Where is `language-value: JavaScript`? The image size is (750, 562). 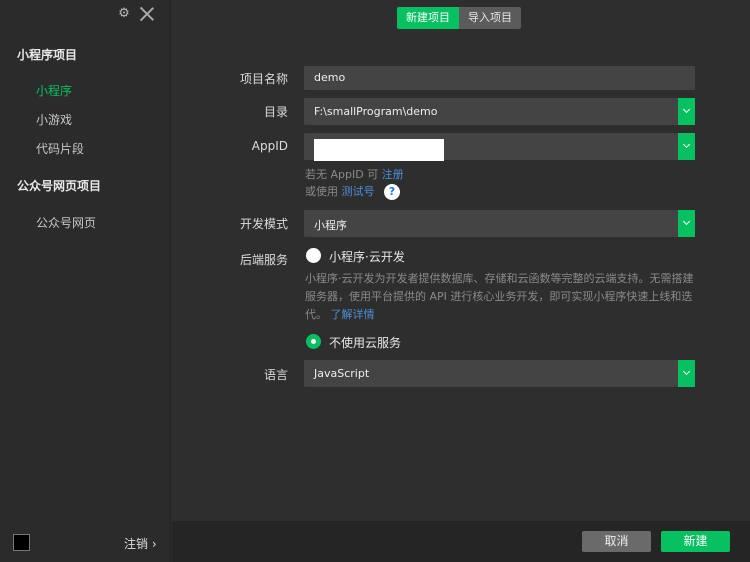 language-value: JavaScript is located at coordinates (342, 373).